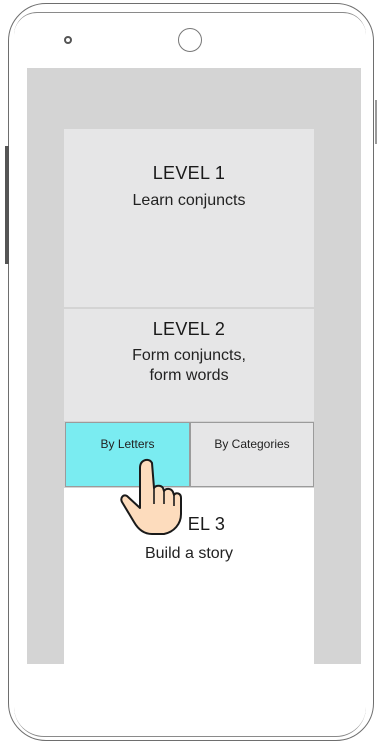 Image resolution: width=378 pixels, height=746 pixels. What do you see at coordinates (252, 454) in the screenshot?
I see `by-categories-button: By Categories` at bounding box center [252, 454].